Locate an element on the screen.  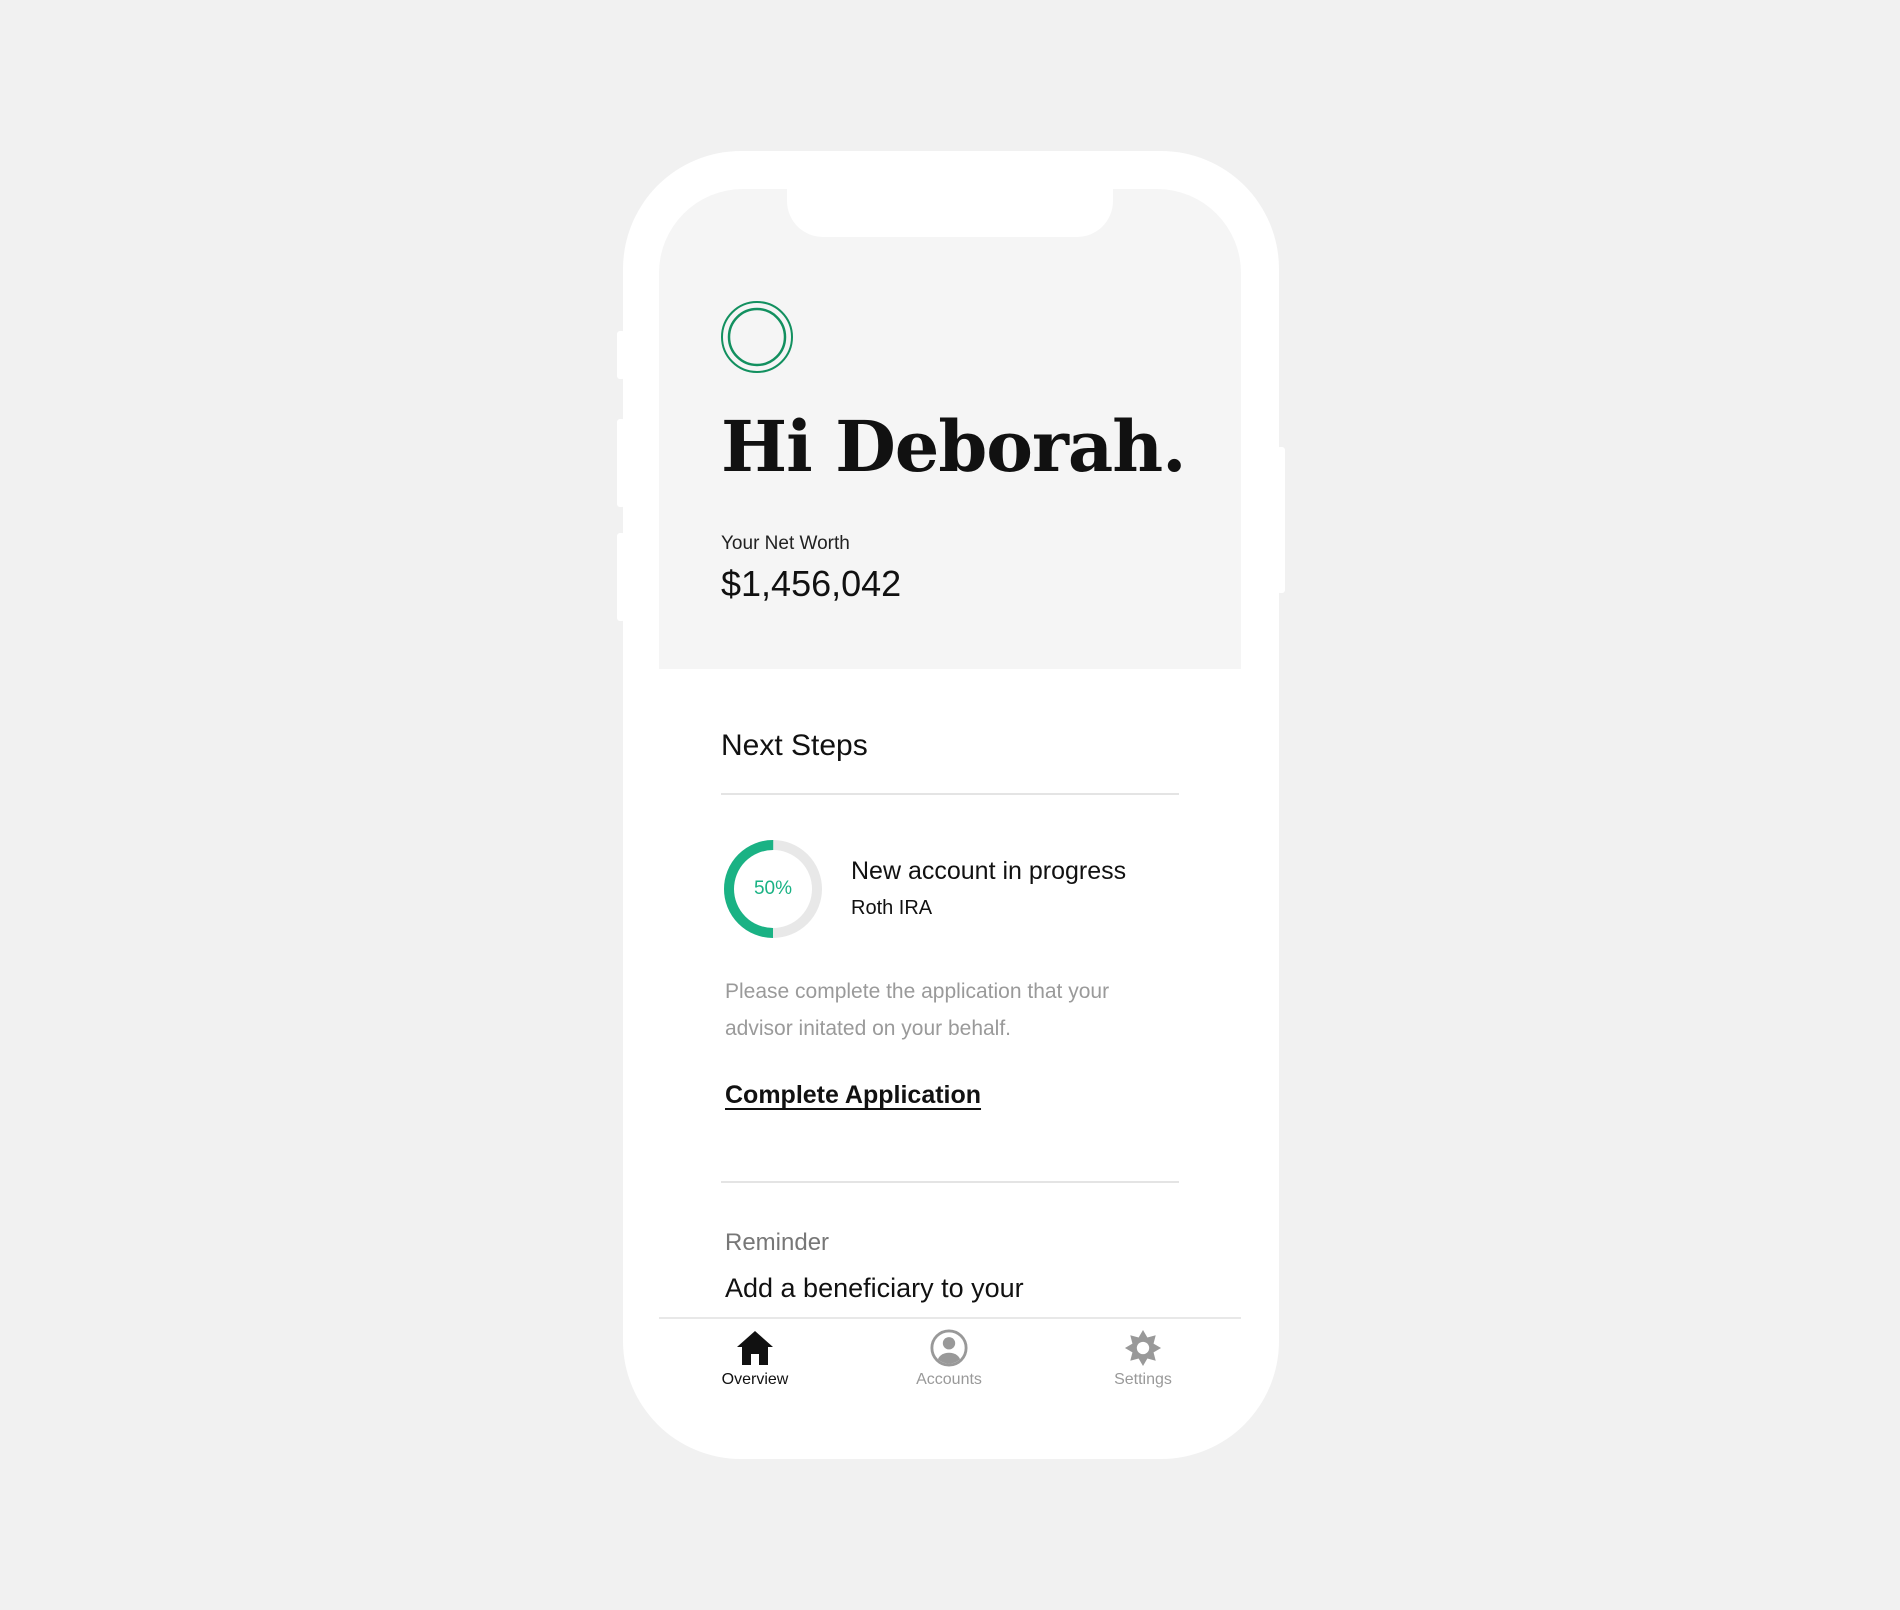
tab-bar: Overview Accounts Settings is located at coordinates (950, 1364).